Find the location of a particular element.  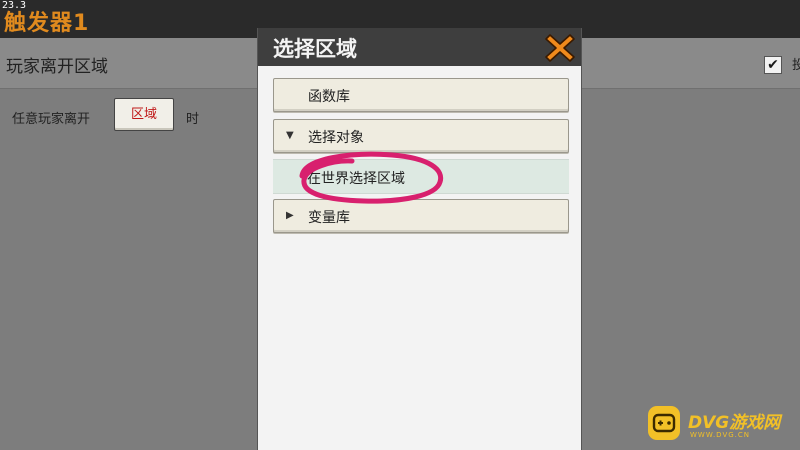

watermark-logo: DVG游戏网 WWW.DVG.CN is located at coordinates (723, 426).